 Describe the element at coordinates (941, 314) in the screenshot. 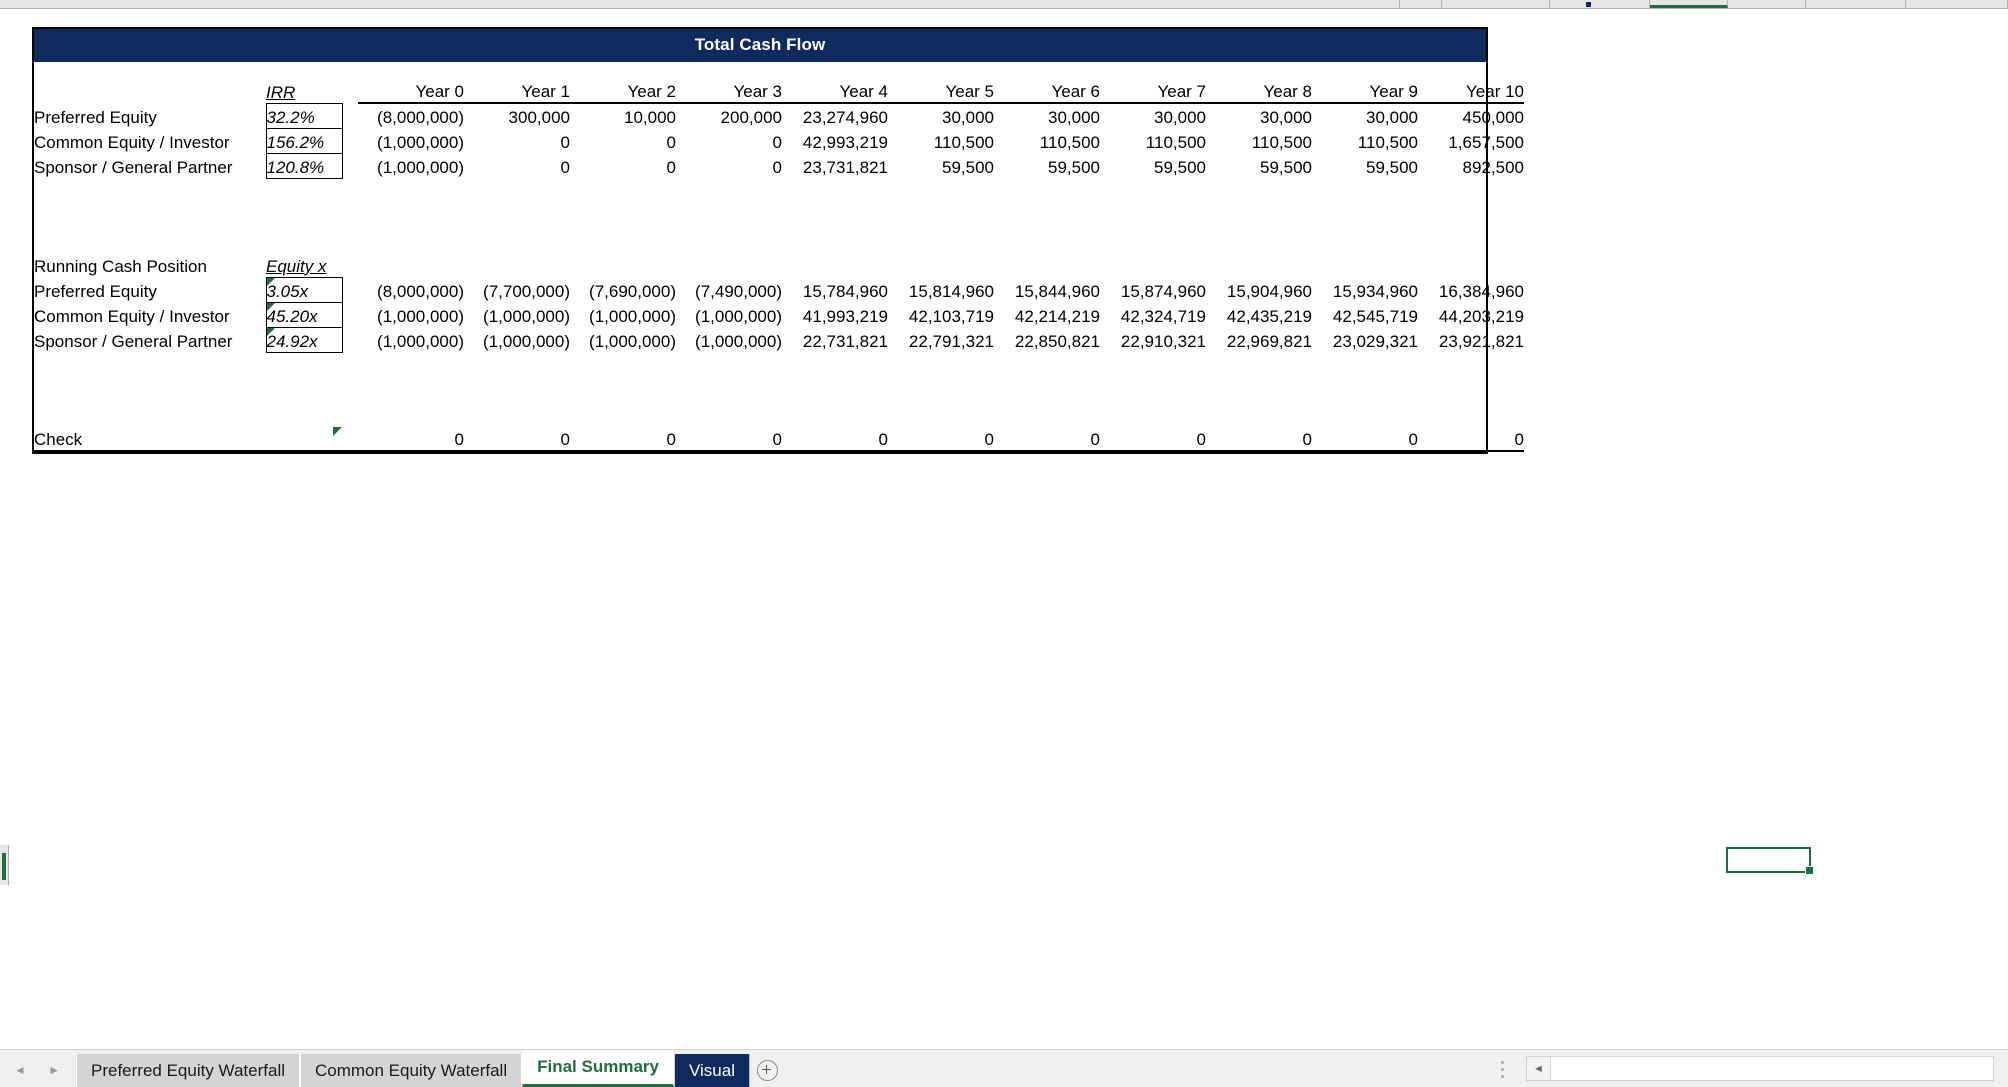

I see `cell-value: 42,103,719` at that location.